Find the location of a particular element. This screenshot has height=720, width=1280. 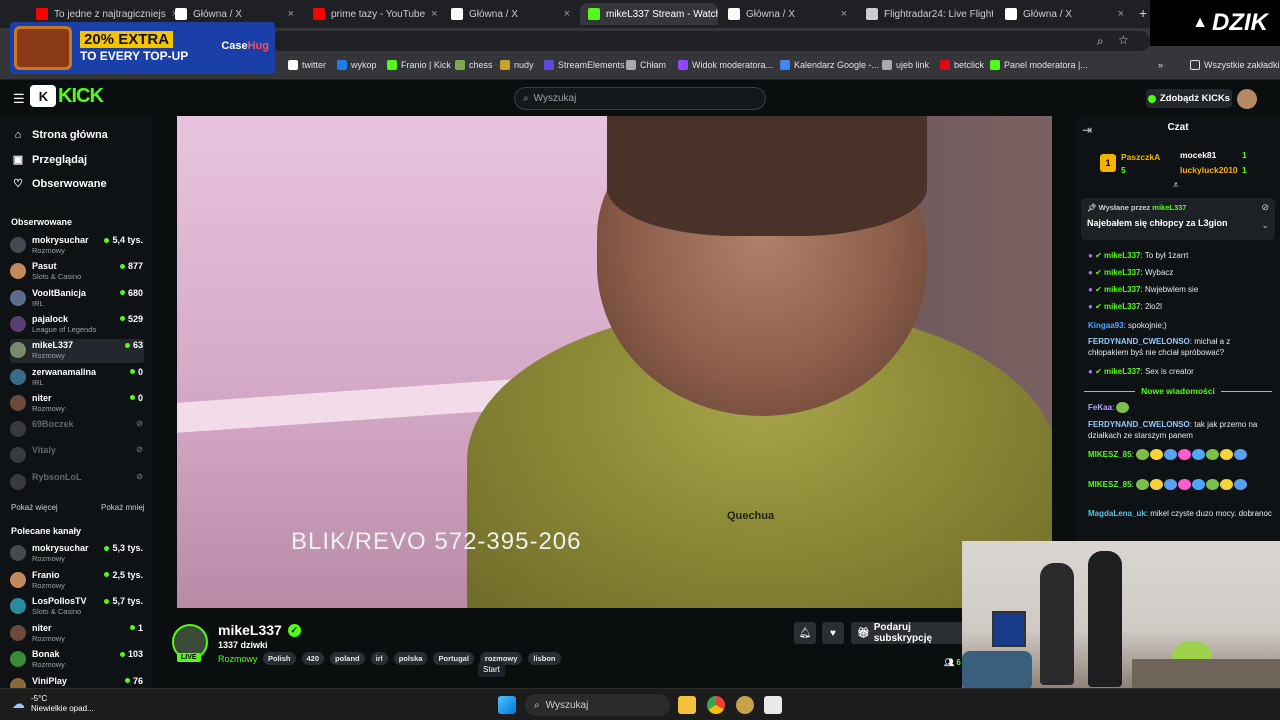

channel-item: Bonak Rozmowy 103 is located at coordinates (77, 660).